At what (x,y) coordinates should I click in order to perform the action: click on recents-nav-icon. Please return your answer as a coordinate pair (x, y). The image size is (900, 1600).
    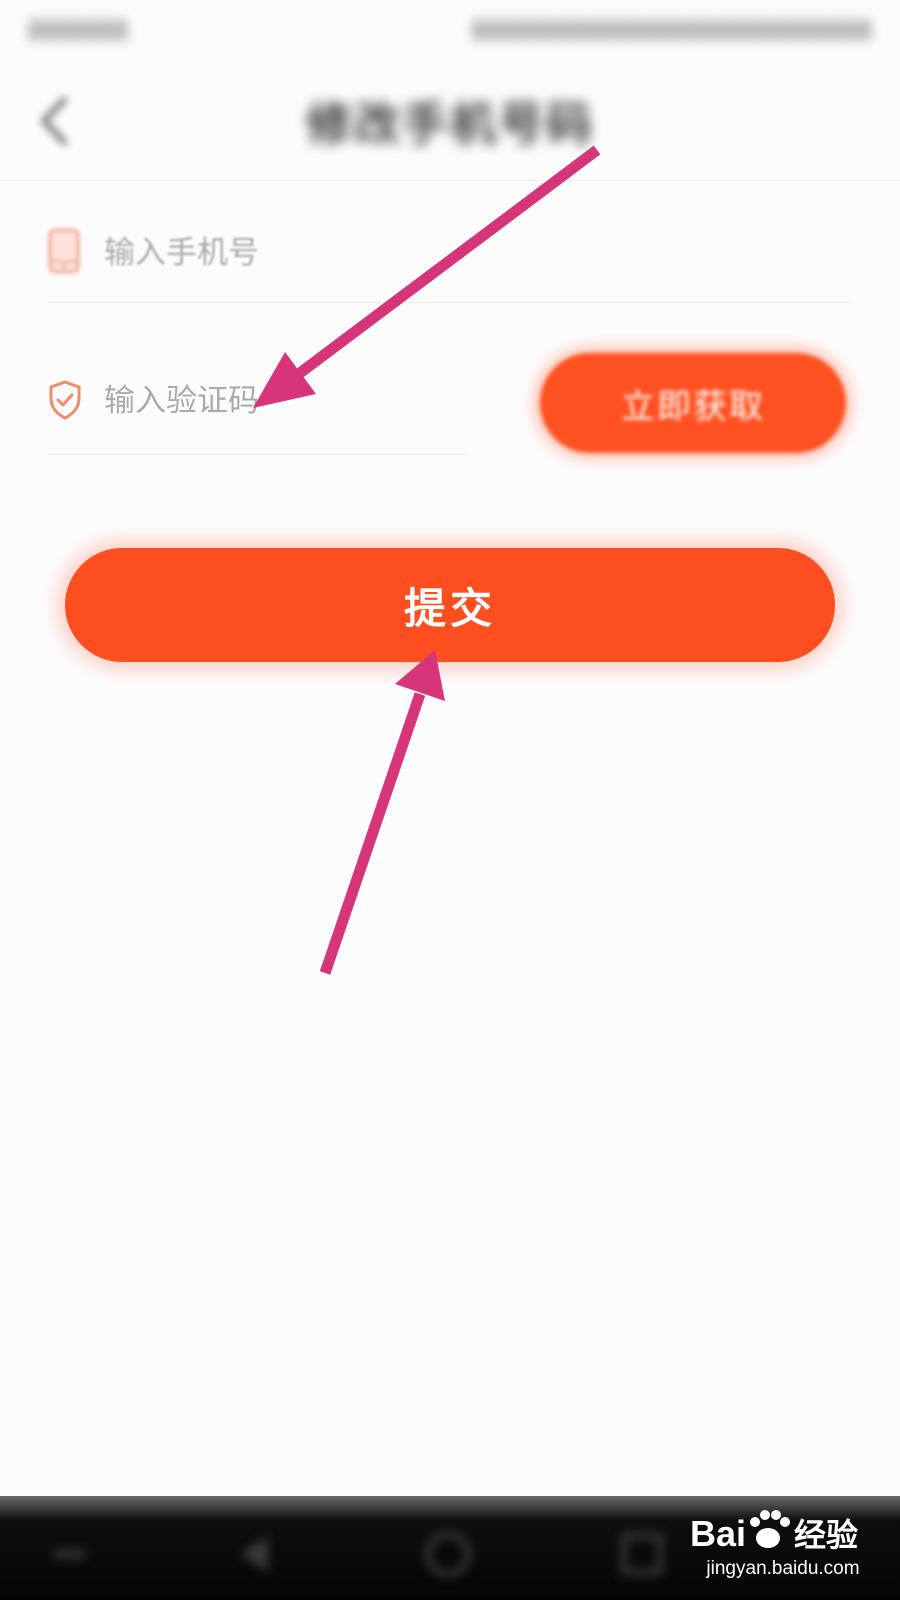
    Looking at the image, I should click on (642, 1554).